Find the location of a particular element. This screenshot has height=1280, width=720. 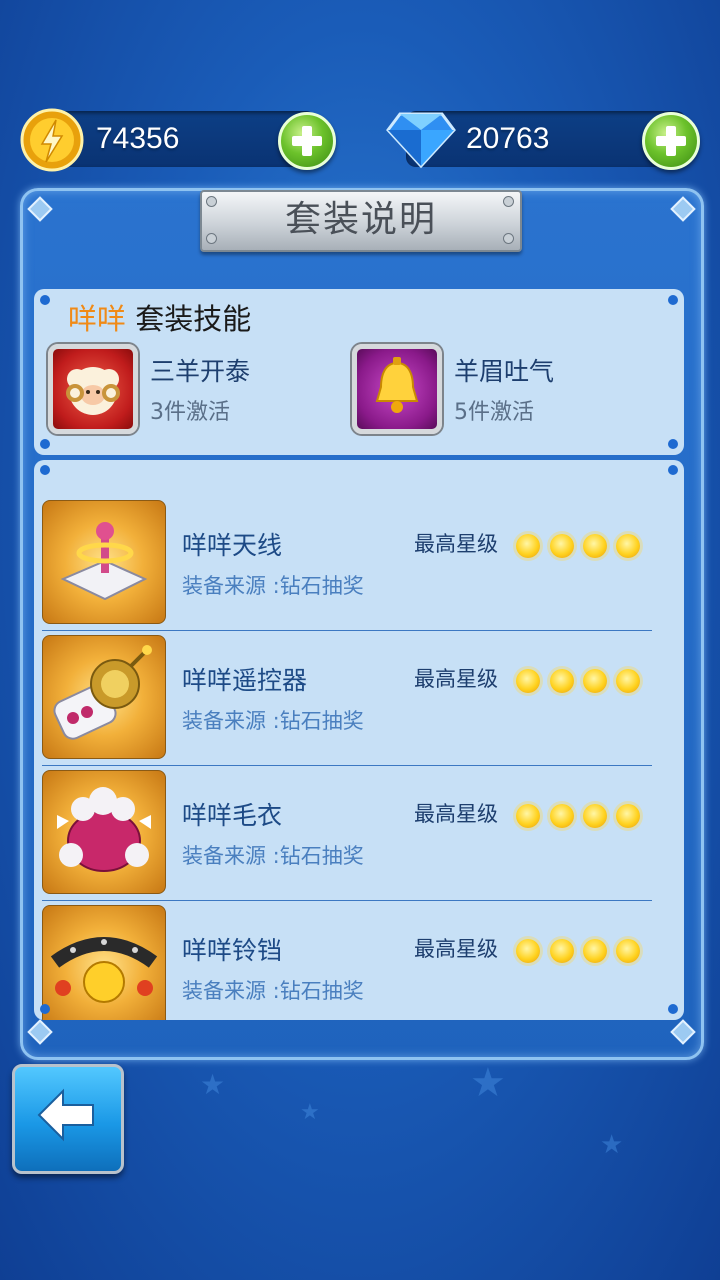

diamond-amount: 20763 is located at coordinates (508, 138).